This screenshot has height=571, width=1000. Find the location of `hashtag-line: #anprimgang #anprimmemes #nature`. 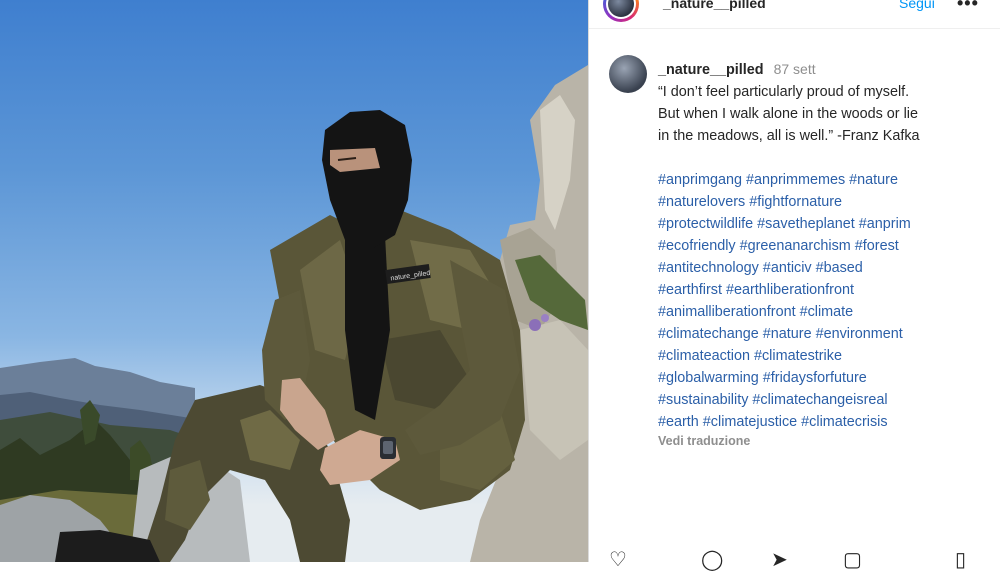

hashtag-line: #anprimgang #anprimmemes #nature is located at coordinates (823, 180).